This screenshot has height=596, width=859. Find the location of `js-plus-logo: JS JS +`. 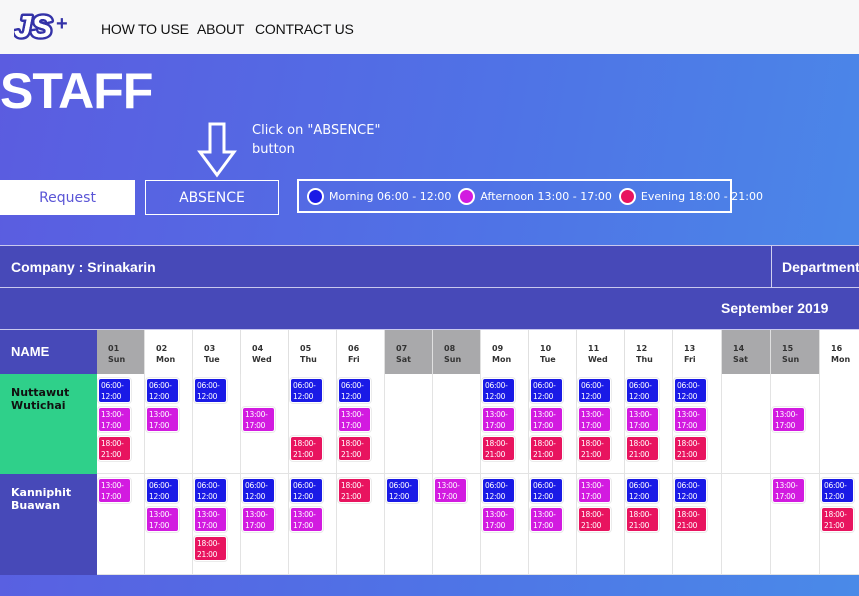

js-plus-logo: JS JS + is located at coordinates (45, 26).